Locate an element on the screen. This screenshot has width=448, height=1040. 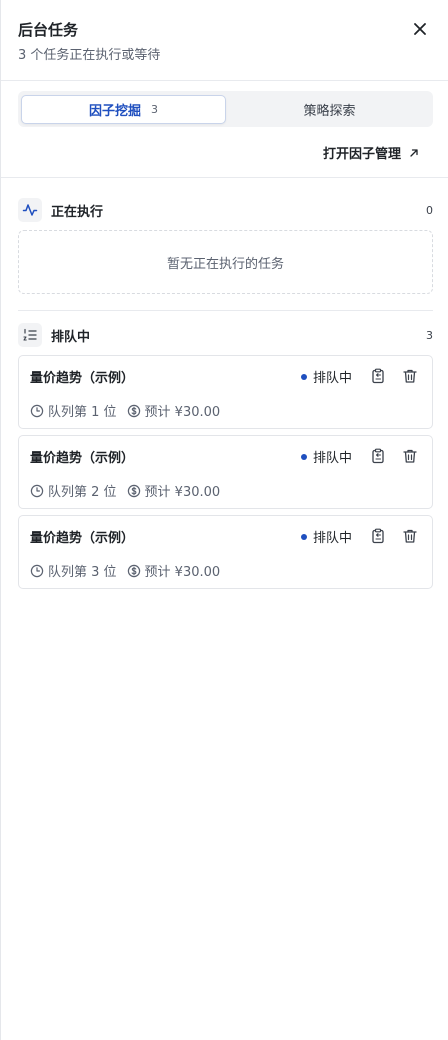
section-divider is located at coordinates (225, 310).